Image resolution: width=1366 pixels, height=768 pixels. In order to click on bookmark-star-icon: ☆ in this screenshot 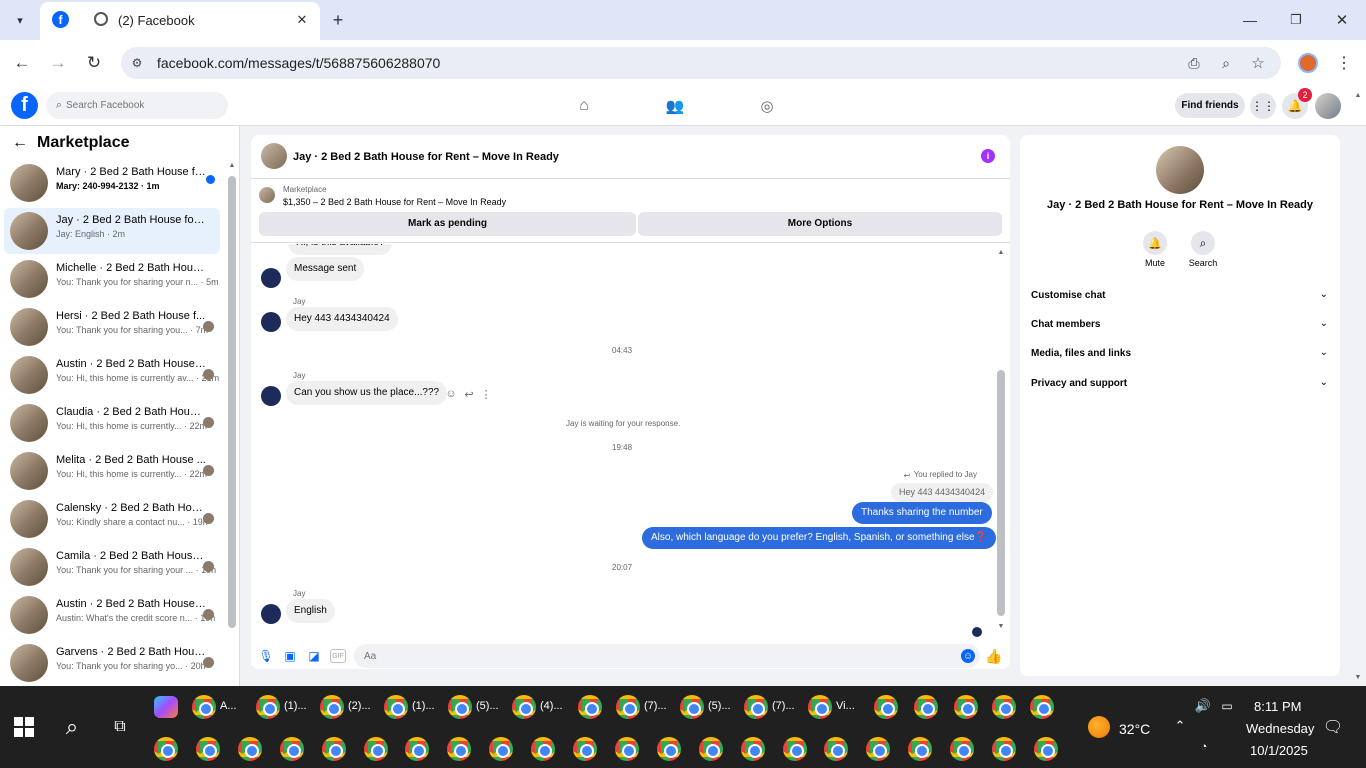, I will do `click(1258, 63)`.